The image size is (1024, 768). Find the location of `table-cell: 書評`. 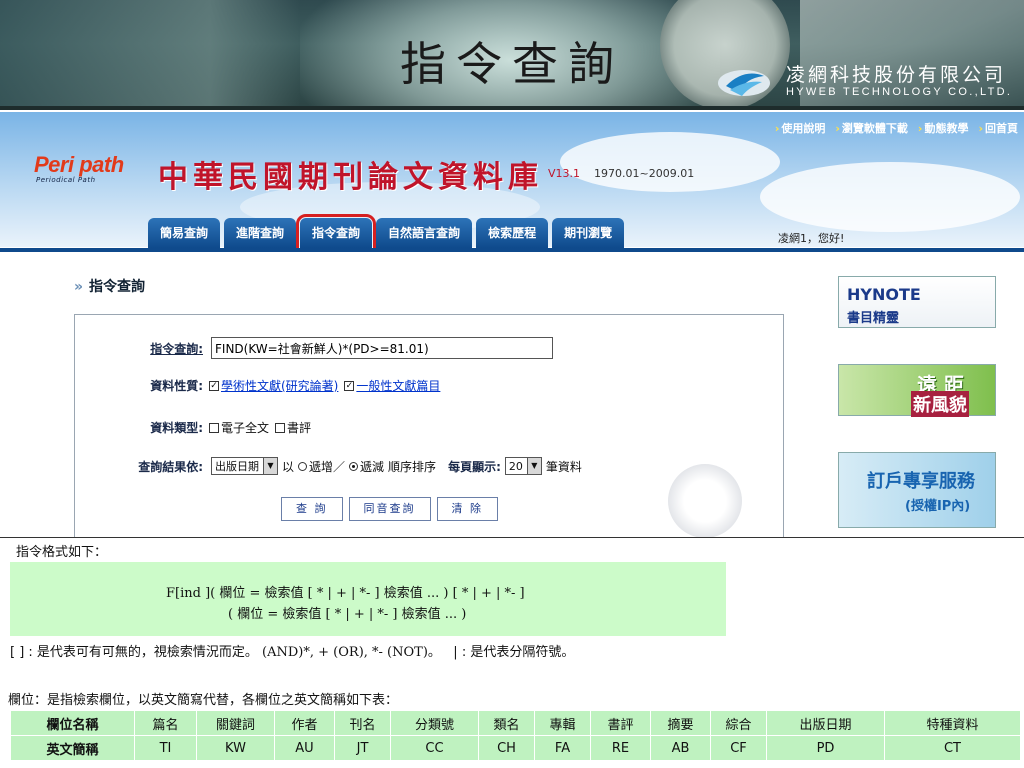

table-cell: 書評 is located at coordinates (620, 723).